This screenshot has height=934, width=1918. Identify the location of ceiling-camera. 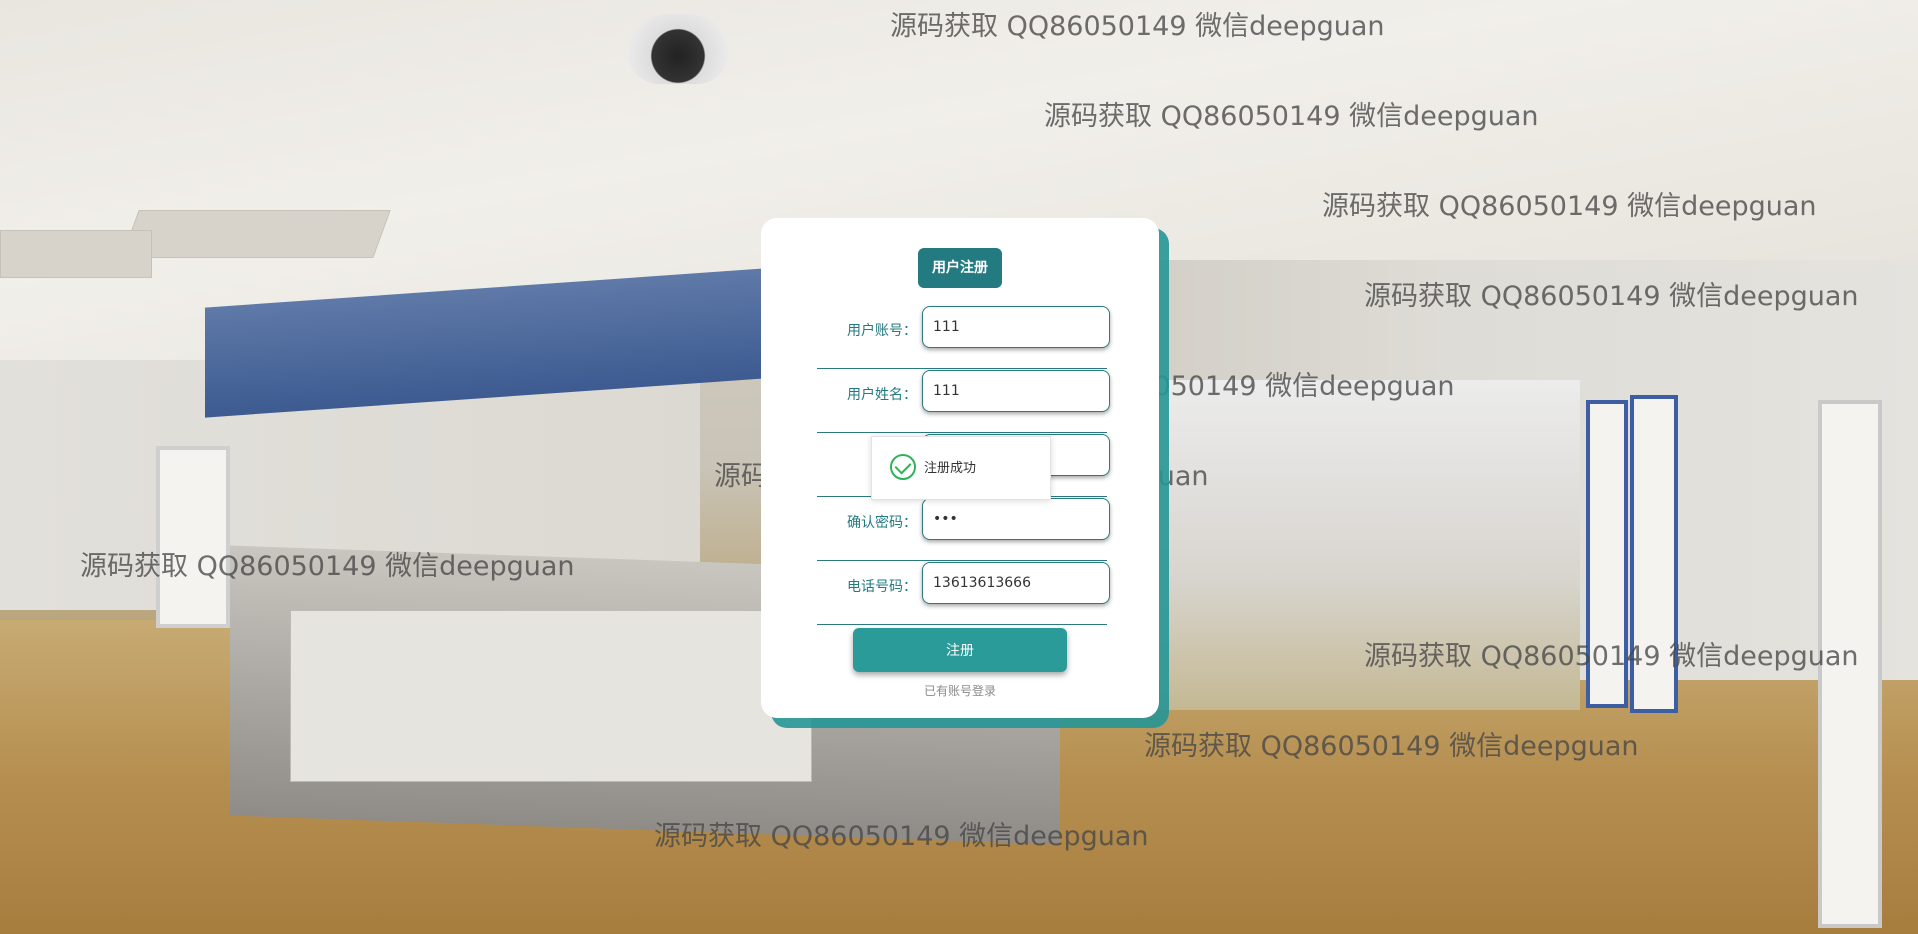
(678, 49).